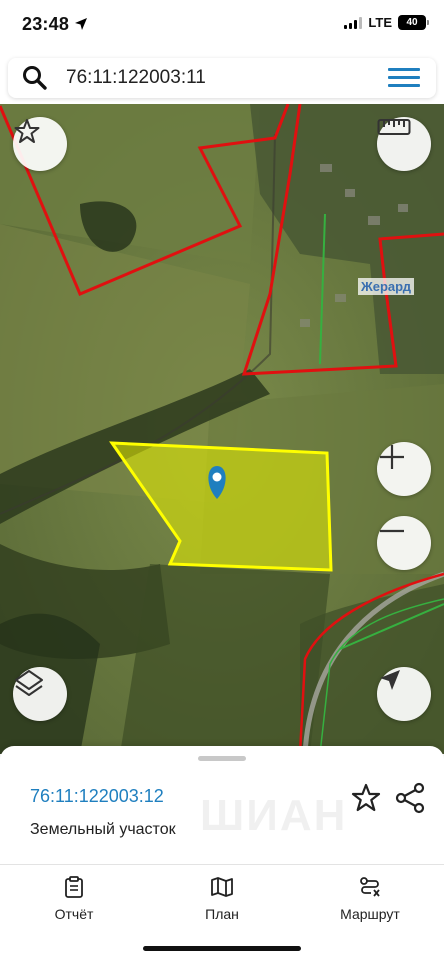 The height and width of the screenshot is (960, 444). I want to click on battery-level: 40, so click(412, 22).